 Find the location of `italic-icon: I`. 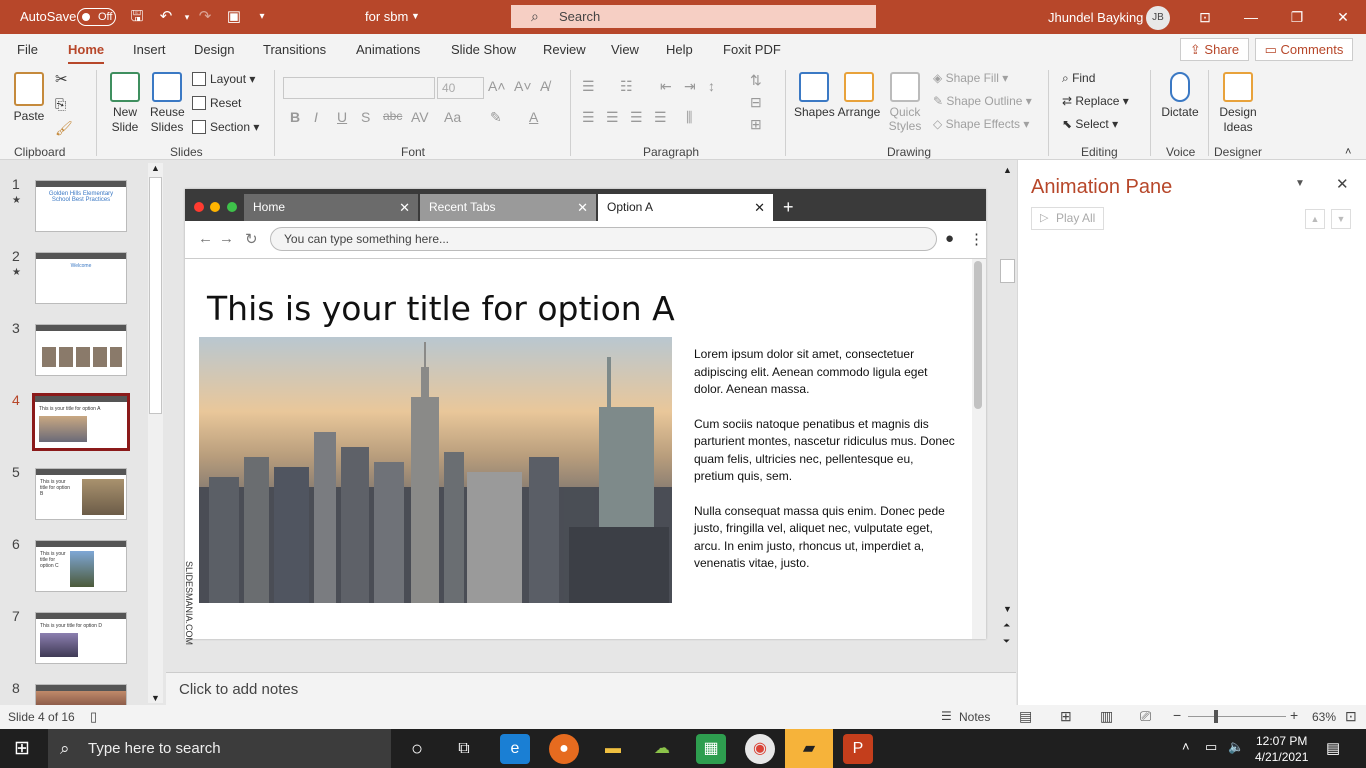

italic-icon: I is located at coordinates (316, 117).